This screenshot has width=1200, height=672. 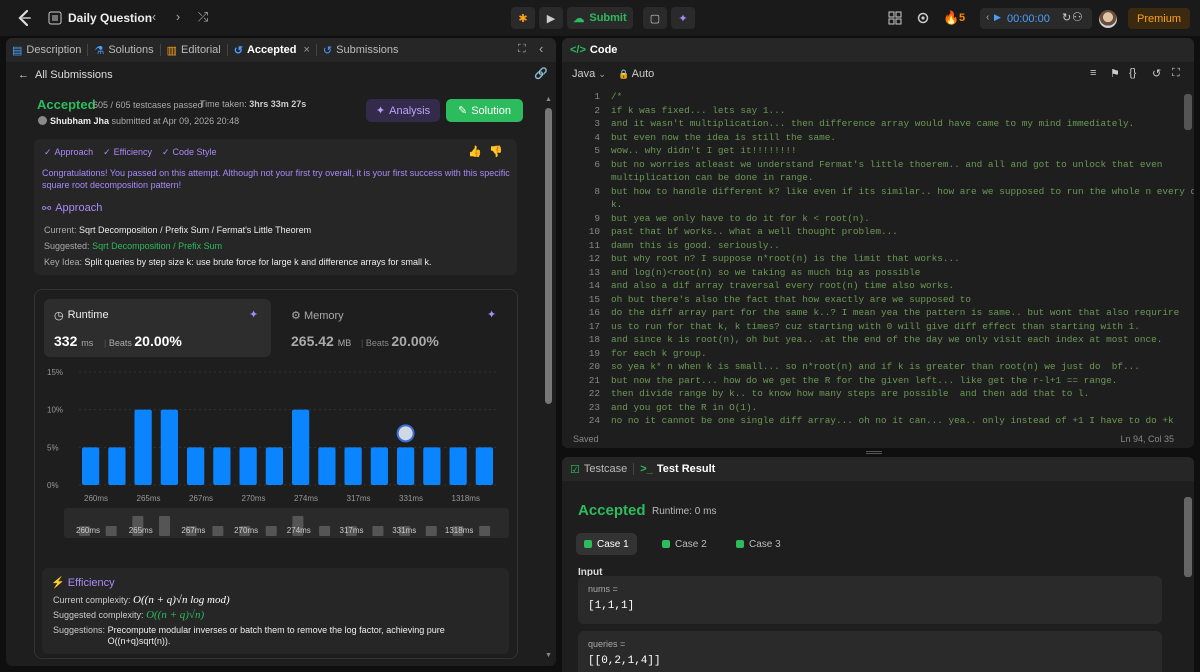 What do you see at coordinates (25, 18) in the screenshot?
I see `leetcode-logo-icon` at bounding box center [25, 18].